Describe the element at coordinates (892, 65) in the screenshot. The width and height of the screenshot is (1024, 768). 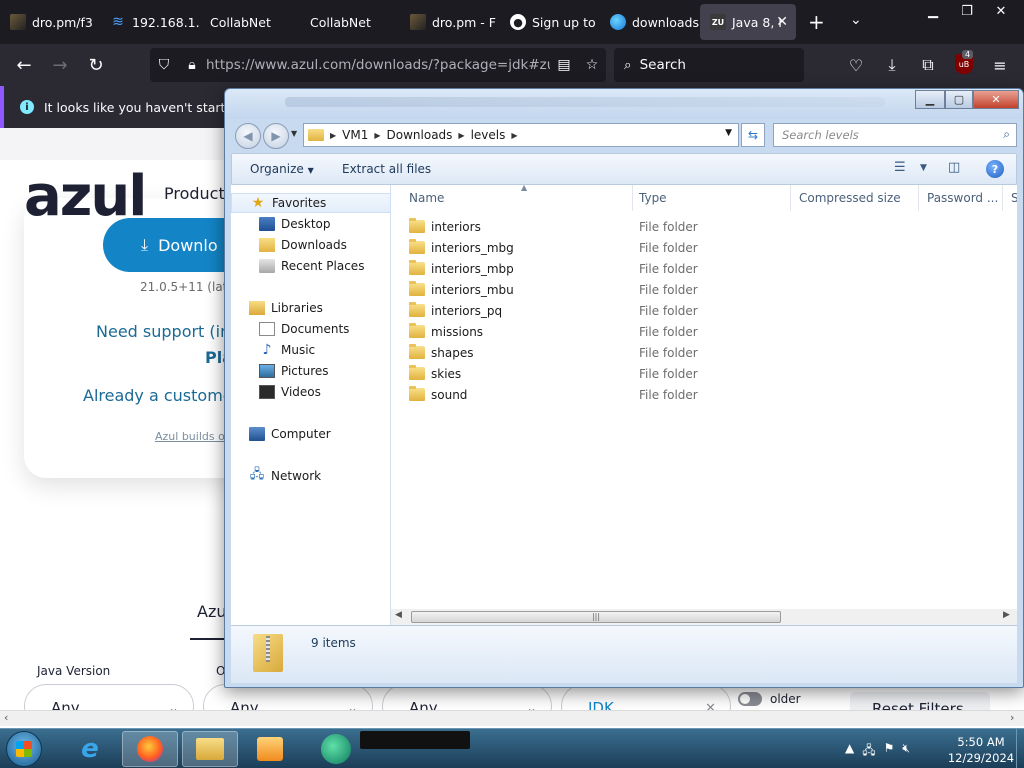
I see `downloads-icon: ⤓` at that location.